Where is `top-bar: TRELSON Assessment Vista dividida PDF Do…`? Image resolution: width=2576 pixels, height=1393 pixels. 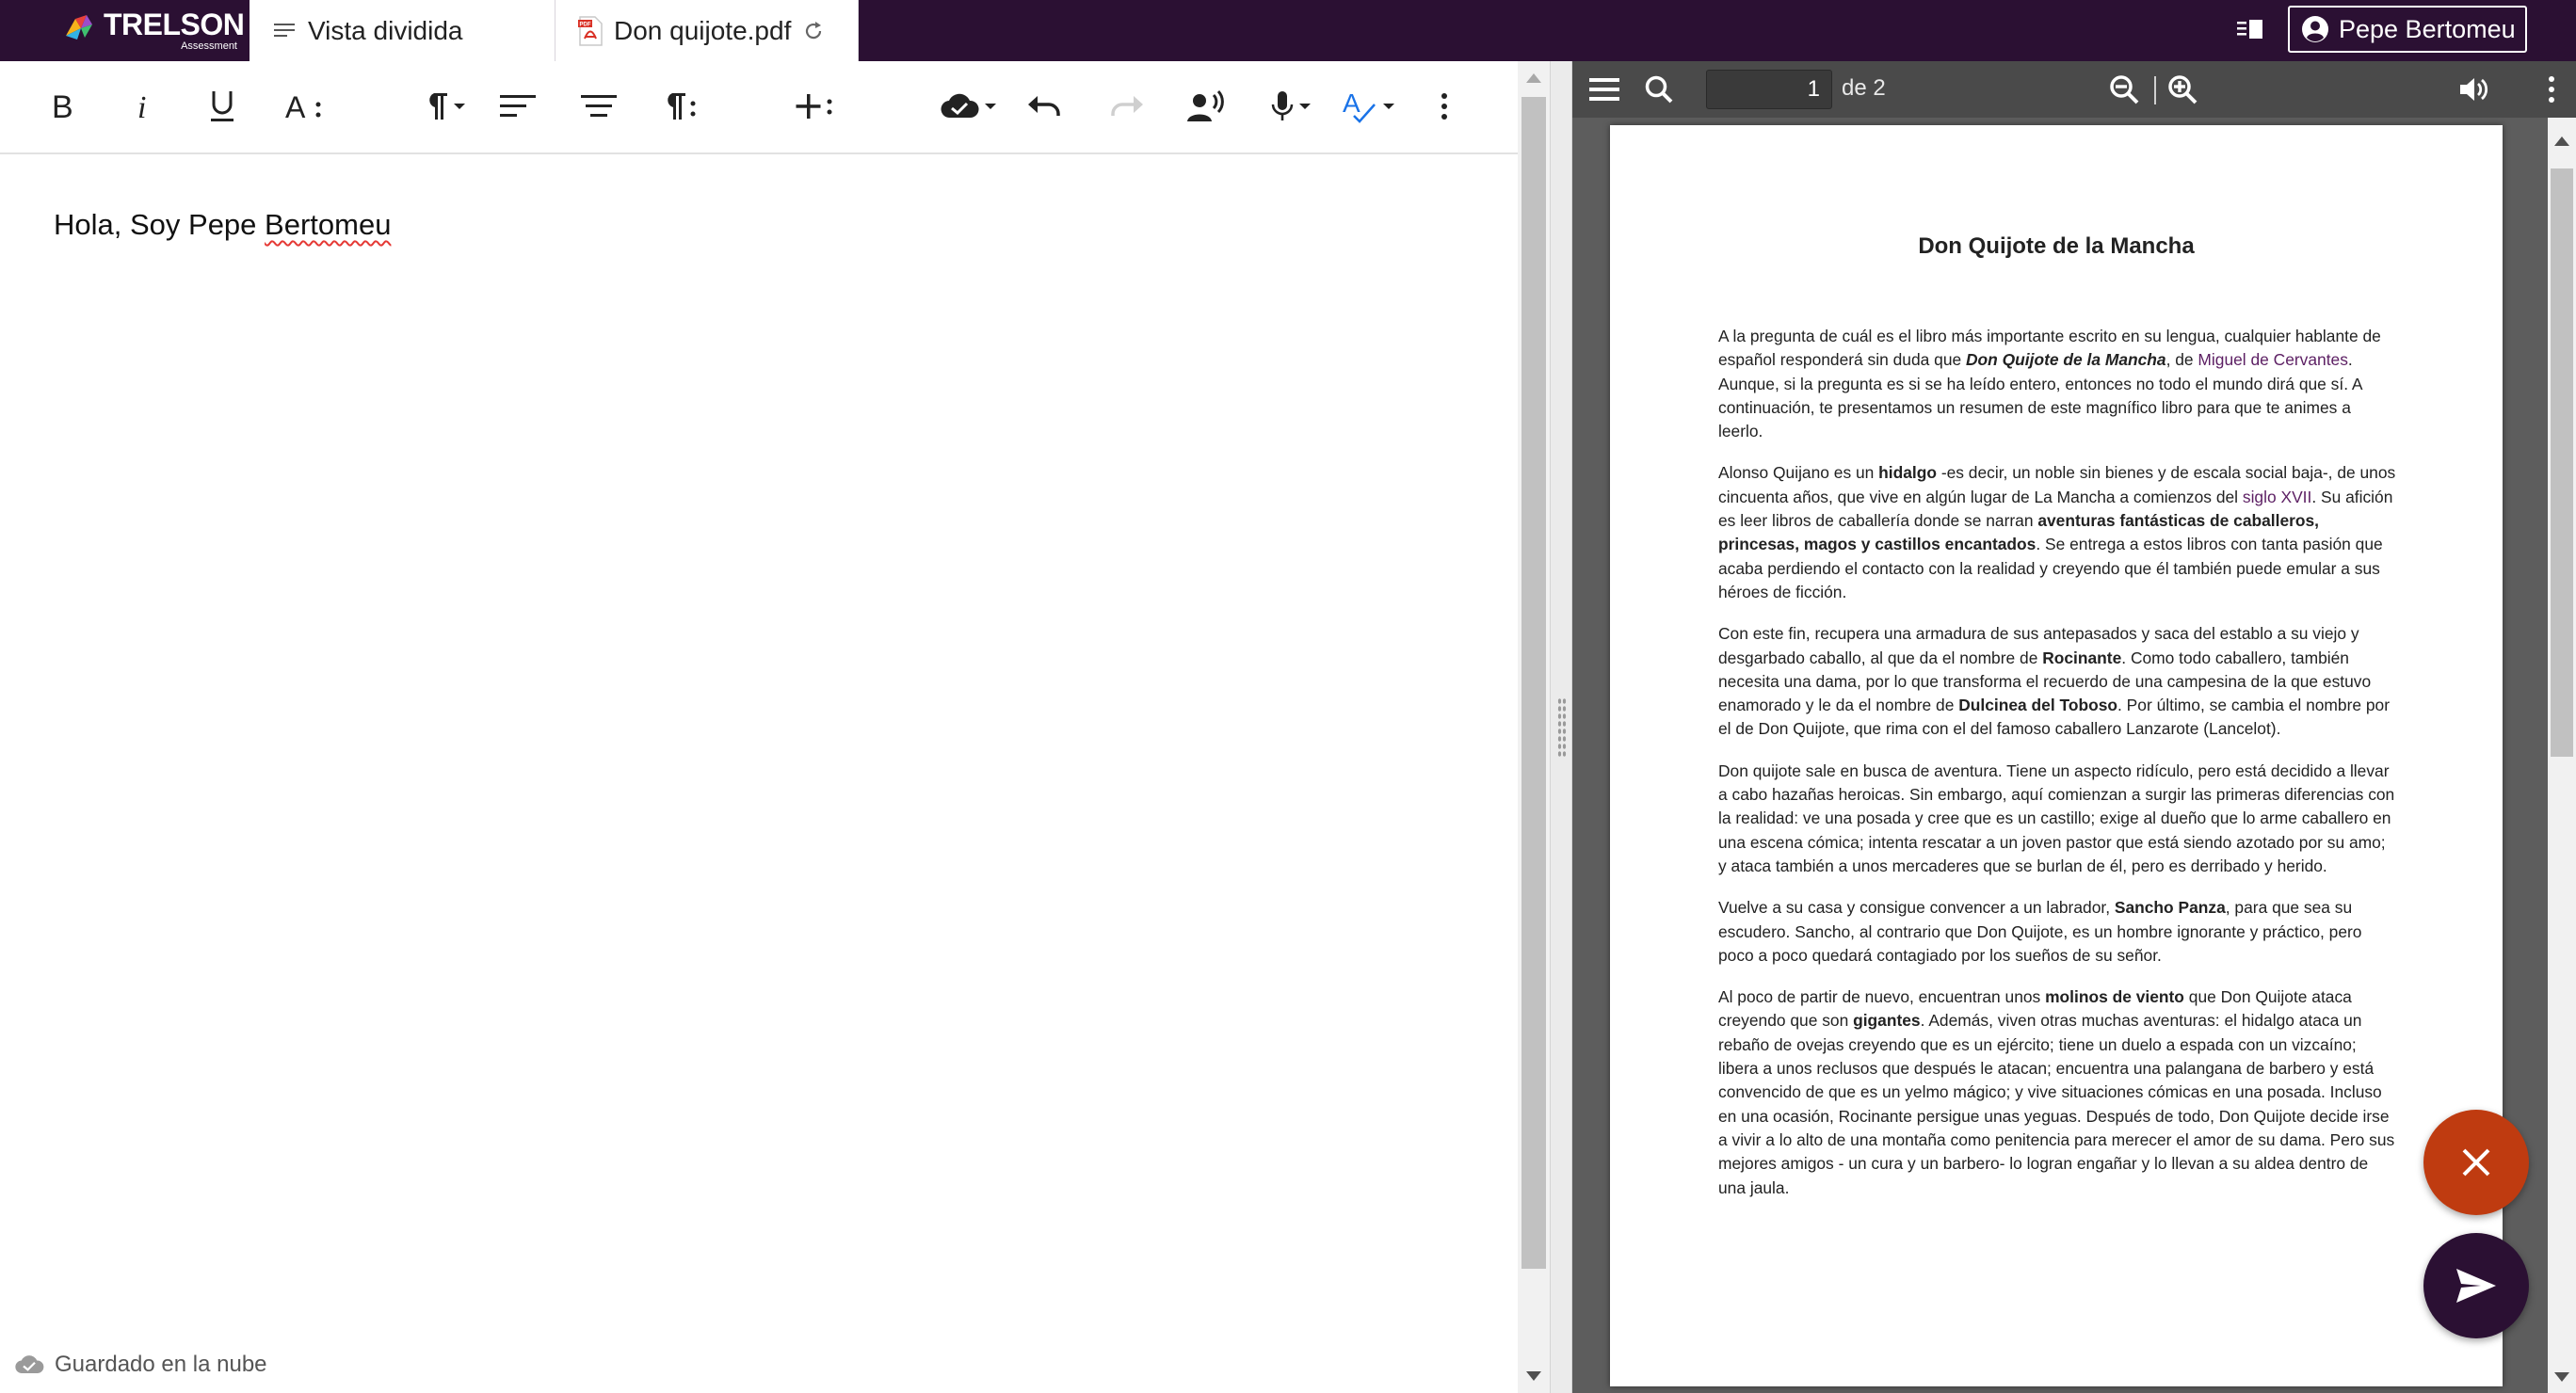
top-bar: TRELSON Assessment Vista dividida PDF Do… is located at coordinates (1288, 30).